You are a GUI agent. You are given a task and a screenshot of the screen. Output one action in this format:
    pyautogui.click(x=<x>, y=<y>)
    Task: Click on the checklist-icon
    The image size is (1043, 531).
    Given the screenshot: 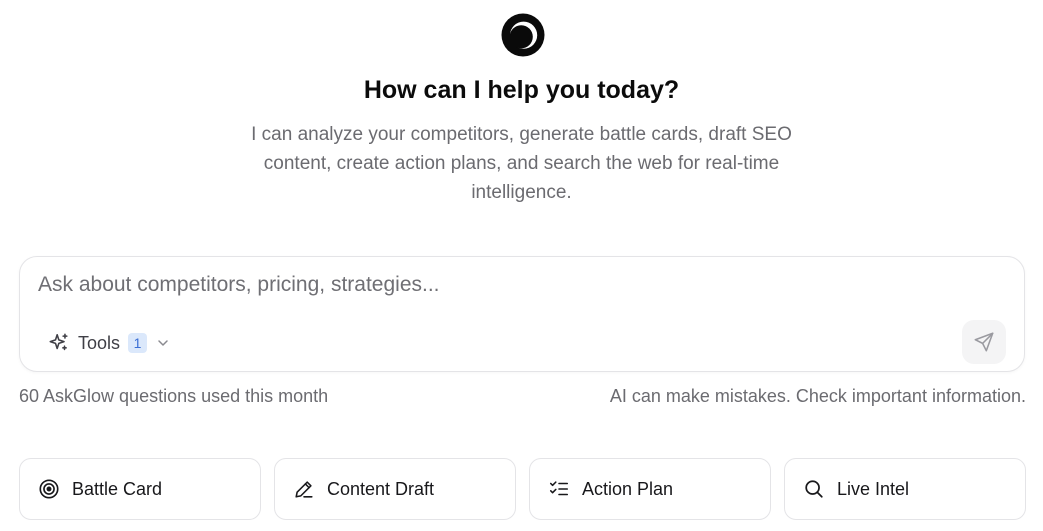 What is the action you would take?
    pyautogui.click(x=559, y=489)
    